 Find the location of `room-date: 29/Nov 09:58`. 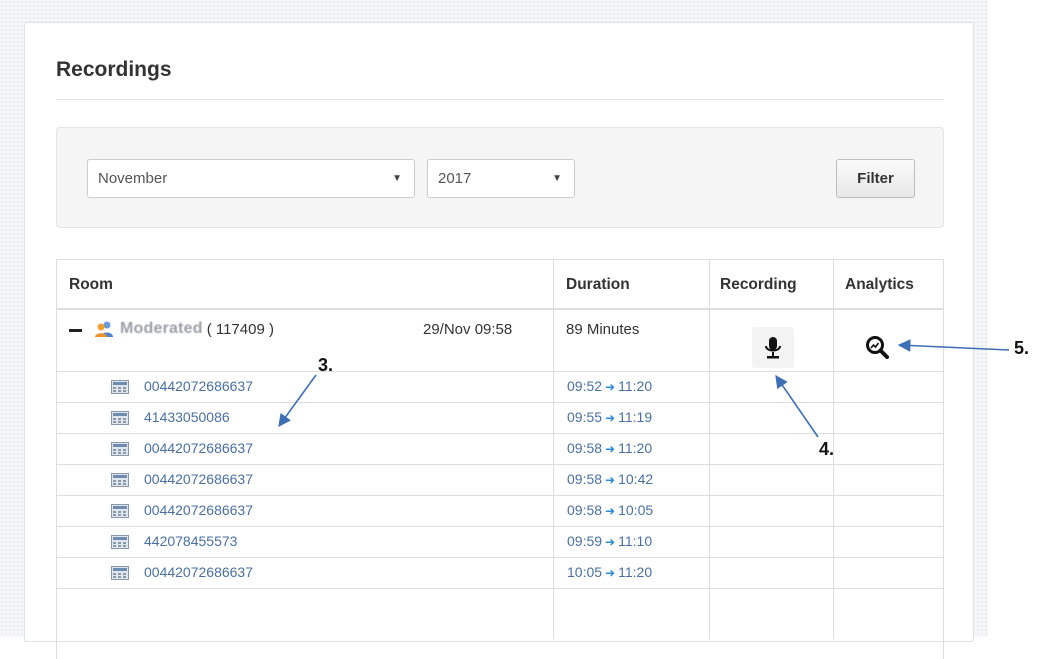

room-date: 29/Nov 09:58 is located at coordinates (468, 329).